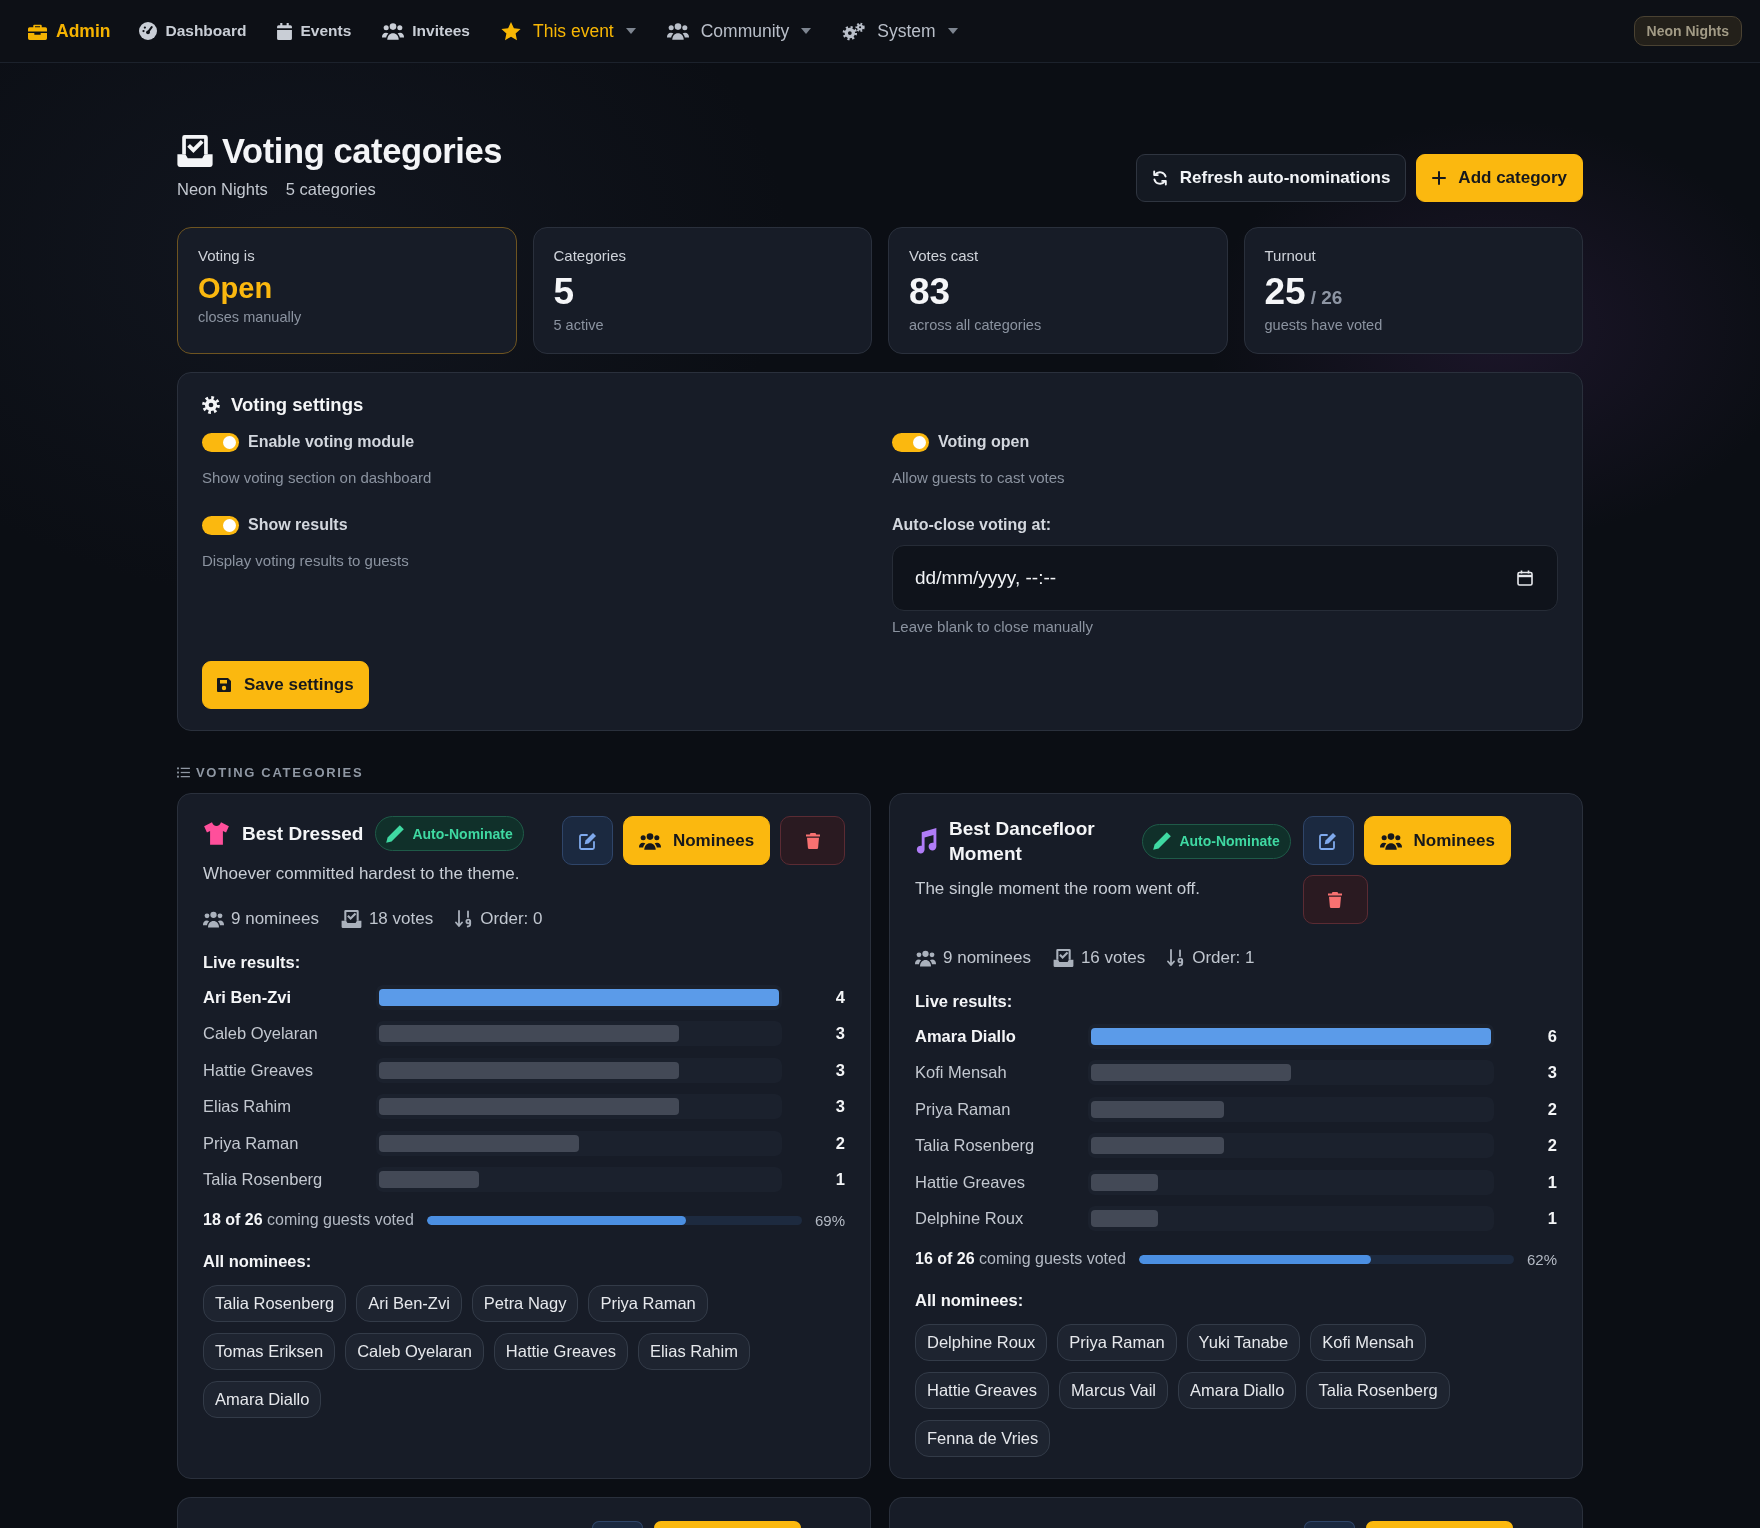 Image resolution: width=1760 pixels, height=1528 pixels. I want to click on nominee-chip: Marcus Vail, so click(1113, 1390).